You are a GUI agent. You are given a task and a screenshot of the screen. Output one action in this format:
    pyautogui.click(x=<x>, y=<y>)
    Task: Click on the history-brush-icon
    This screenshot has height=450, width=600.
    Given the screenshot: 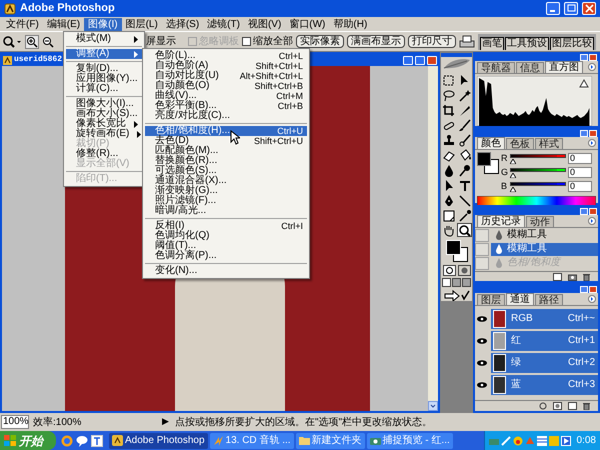 What is the action you would take?
    pyautogui.click(x=464, y=140)
    